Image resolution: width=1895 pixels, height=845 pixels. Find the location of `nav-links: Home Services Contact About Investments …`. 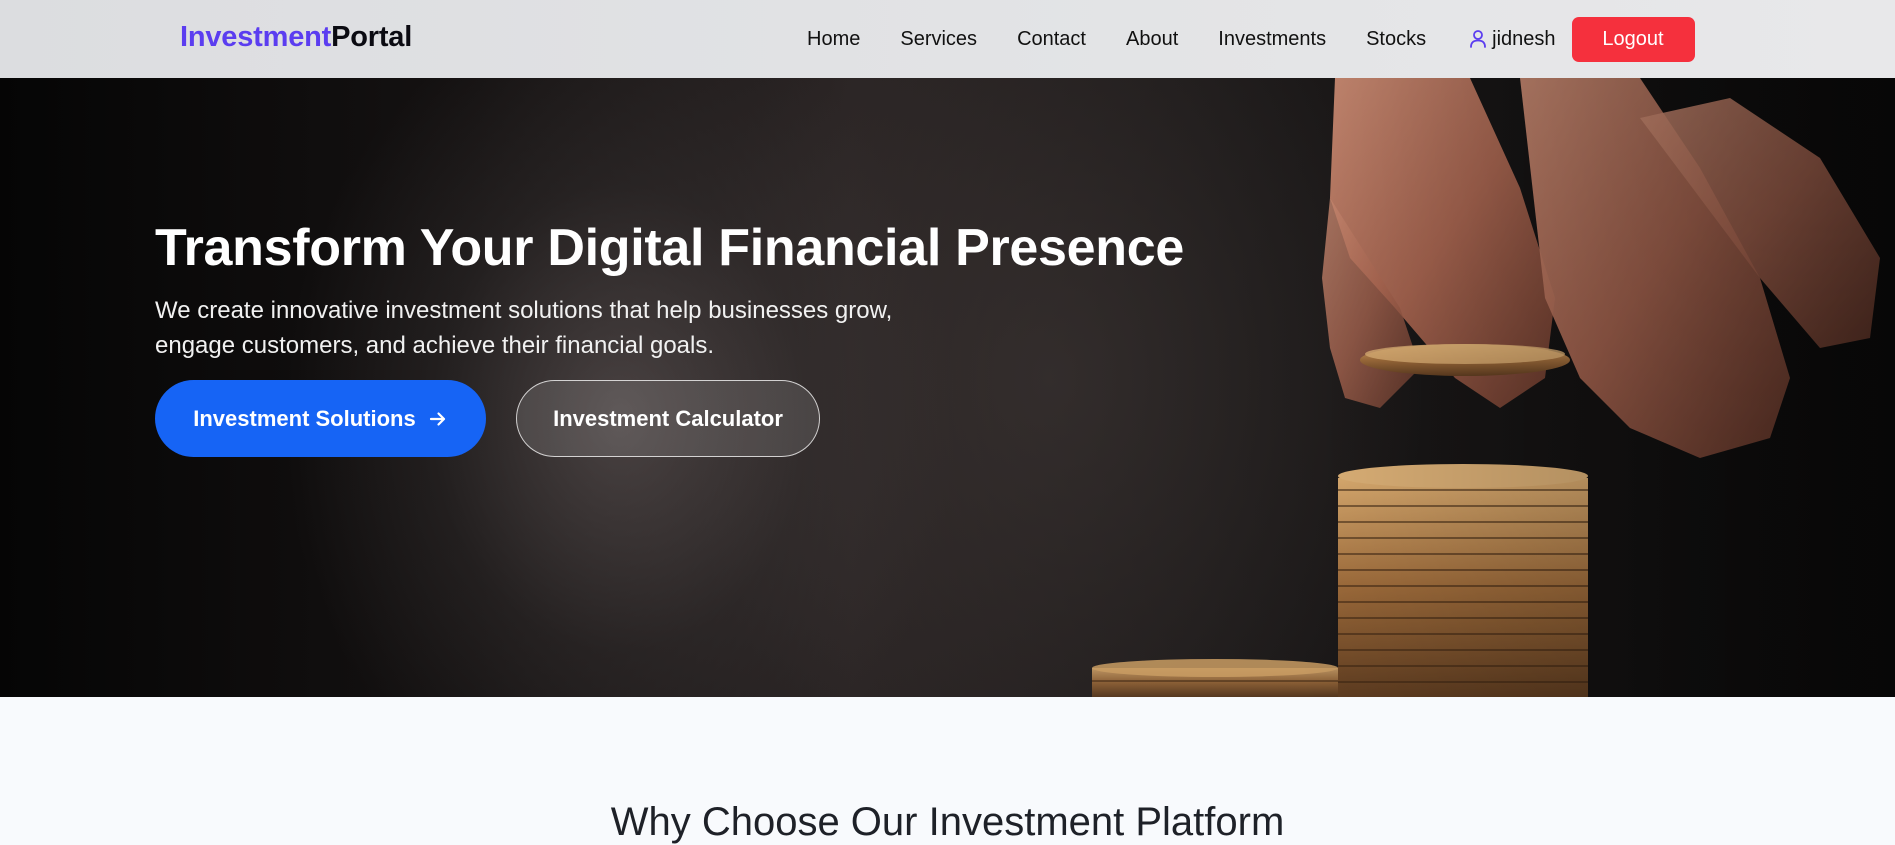

nav-links: Home Services Contact About Investments … is located at coordinates (1251, 39).